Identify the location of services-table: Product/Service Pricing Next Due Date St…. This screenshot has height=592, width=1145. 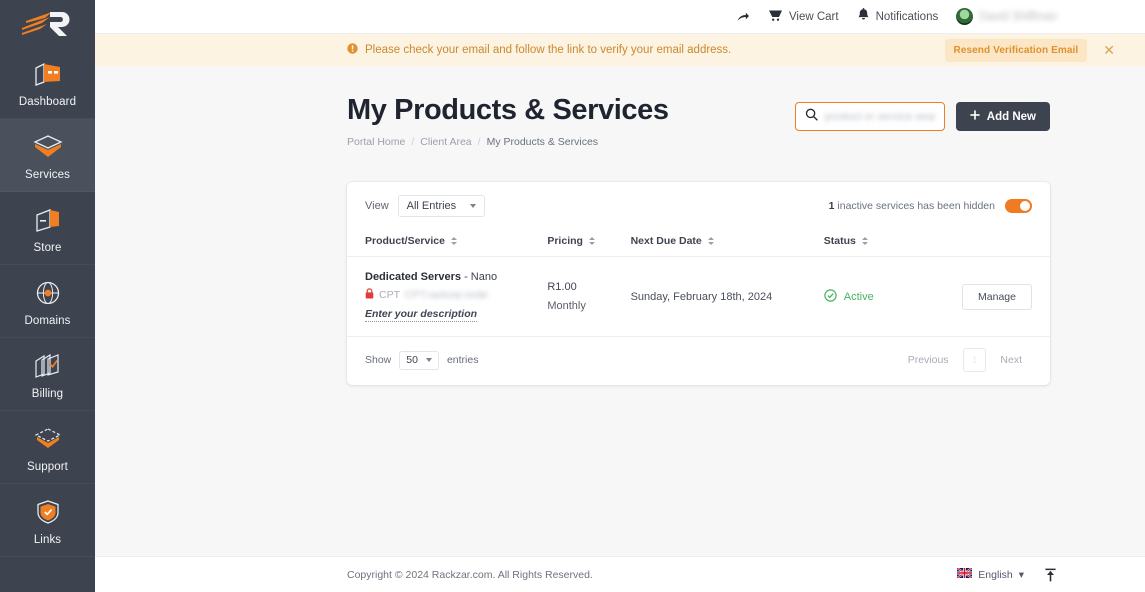
(698, 282).